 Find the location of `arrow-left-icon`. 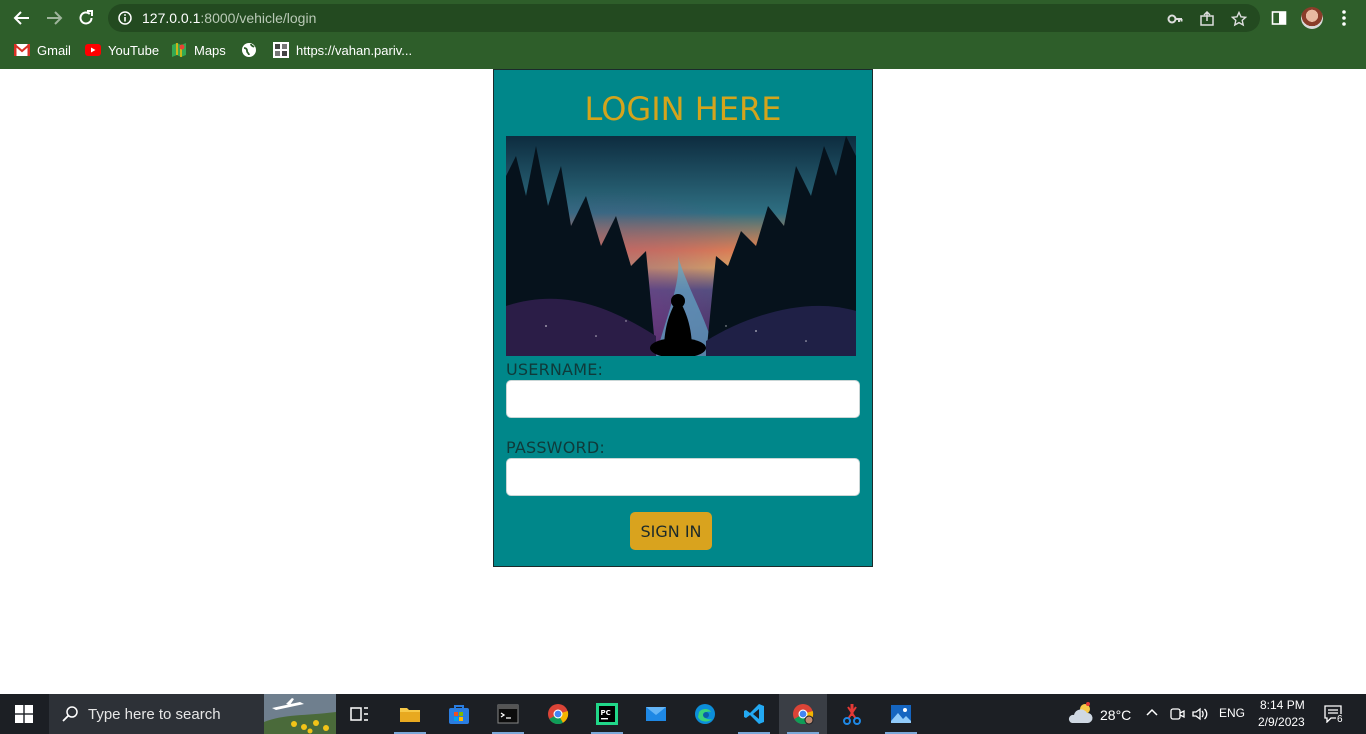

arrow-left-icon is located at coordinates (21, 18).